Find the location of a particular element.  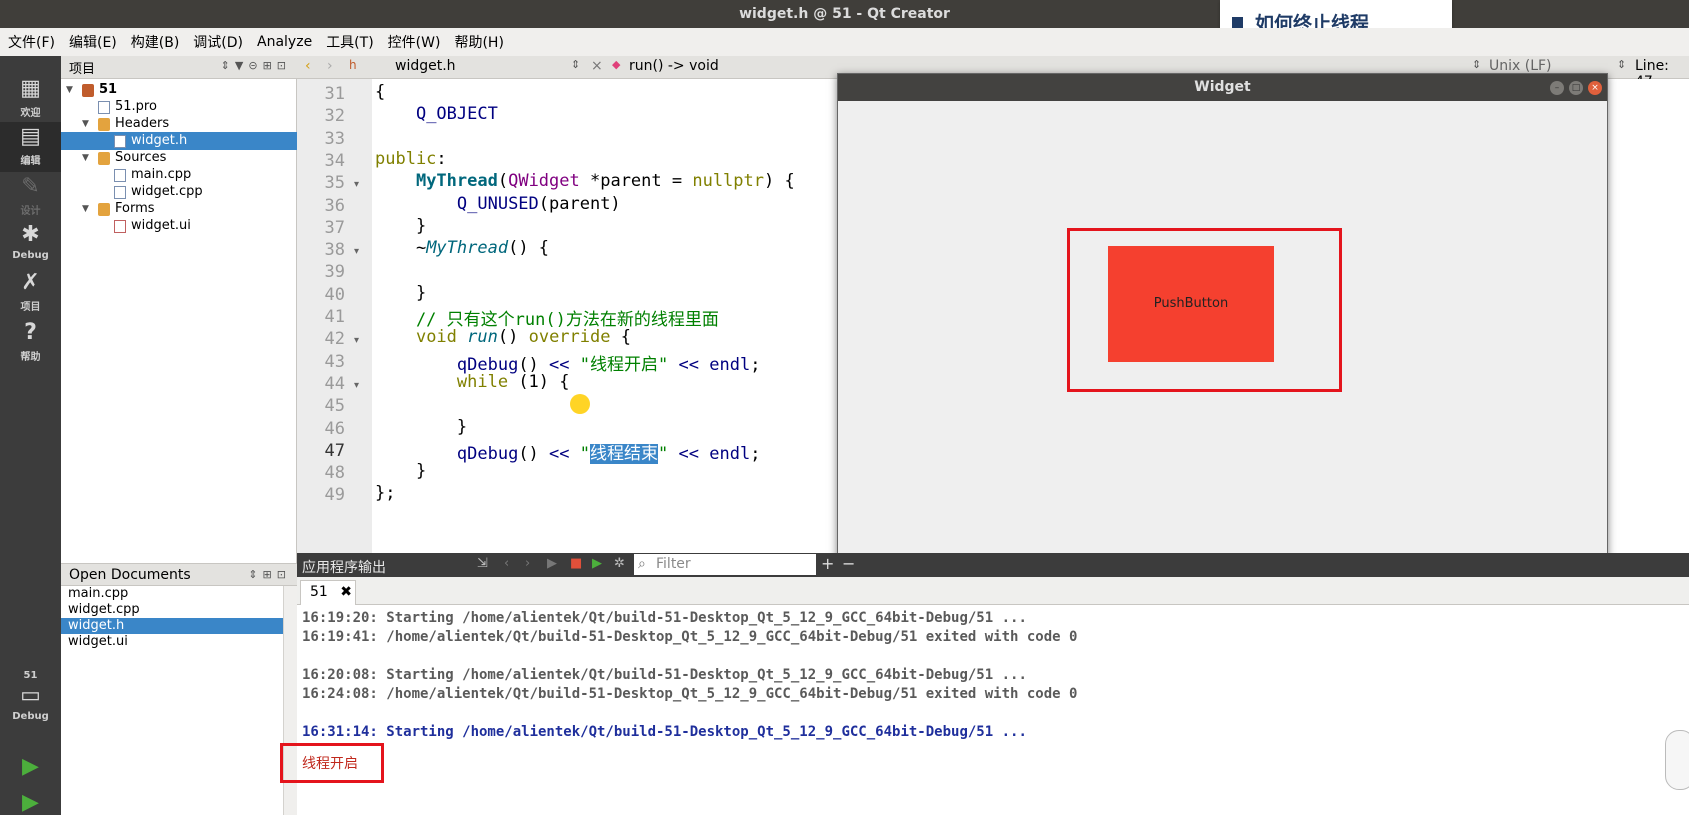

run-button: ▶ is located at coordinates (30, 770).